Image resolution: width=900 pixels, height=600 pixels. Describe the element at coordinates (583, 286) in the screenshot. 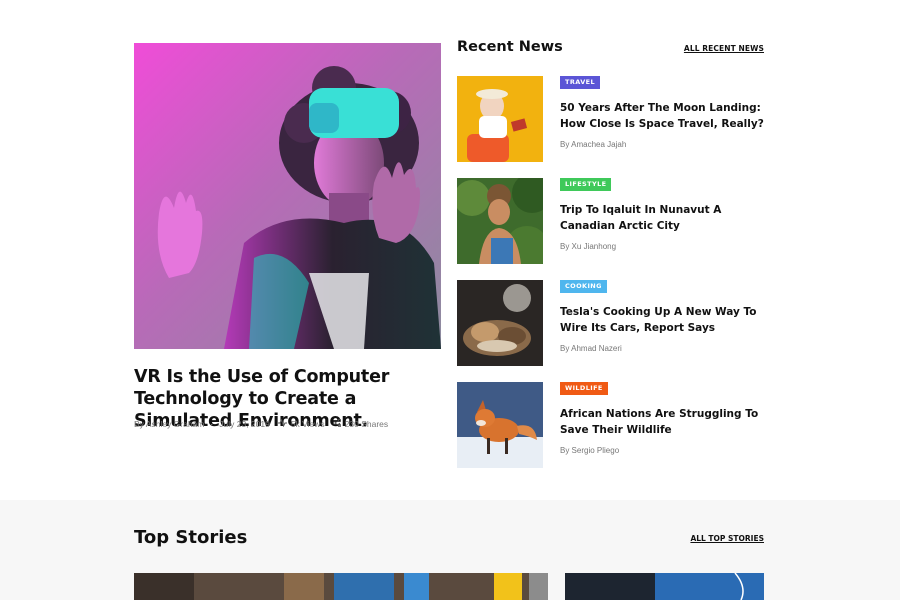

I see `category-badge: COOKING` at that location.